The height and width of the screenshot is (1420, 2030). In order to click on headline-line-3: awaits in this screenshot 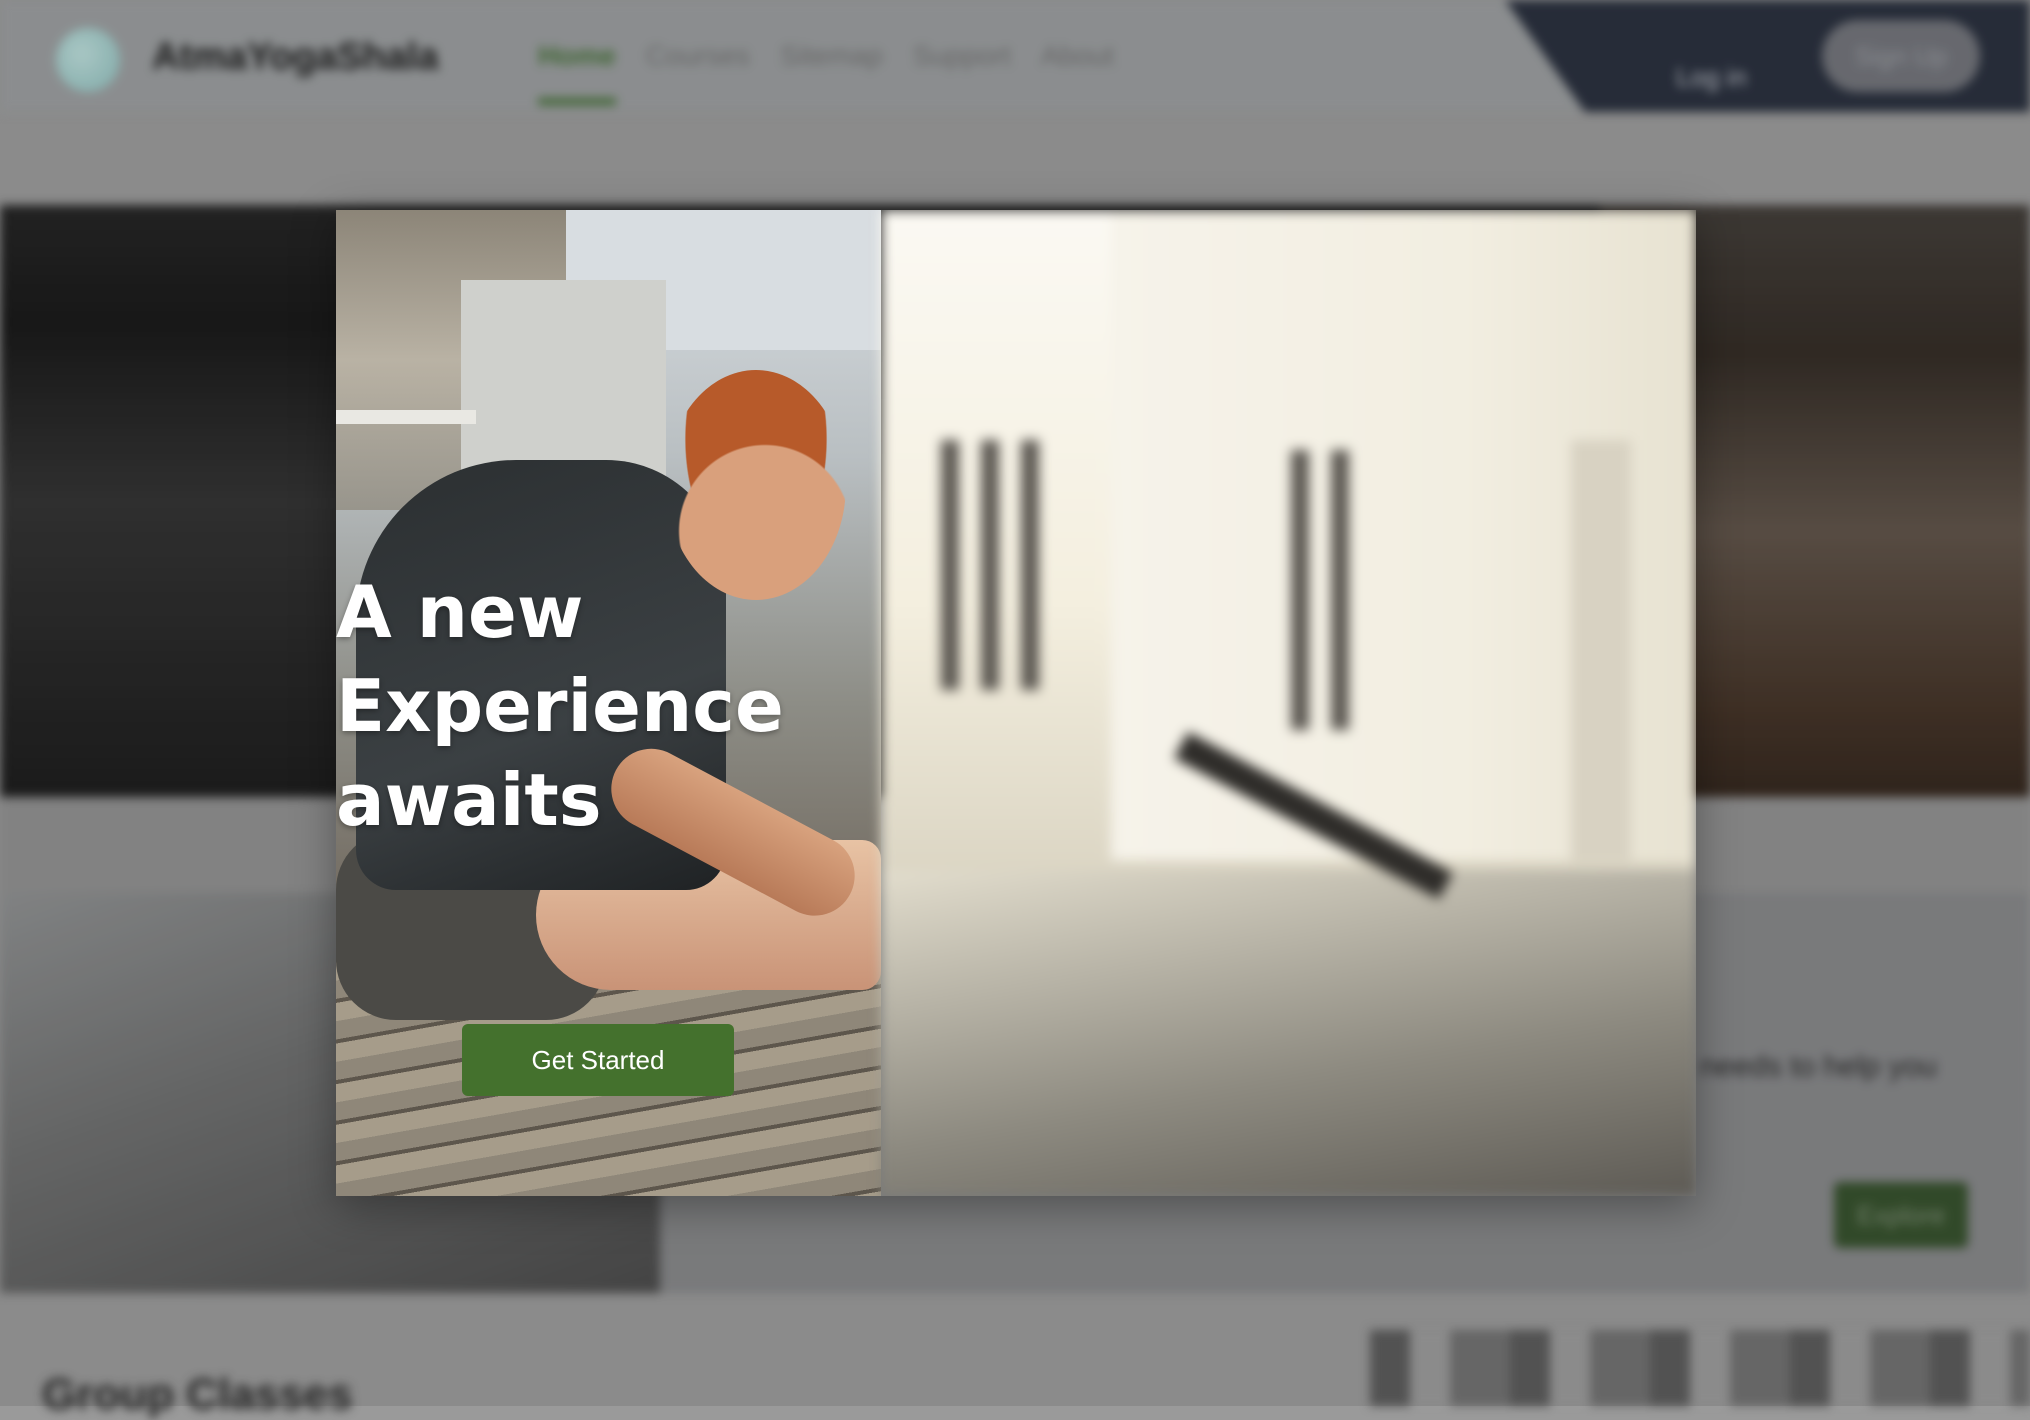, I will do `click(469, 800)`.